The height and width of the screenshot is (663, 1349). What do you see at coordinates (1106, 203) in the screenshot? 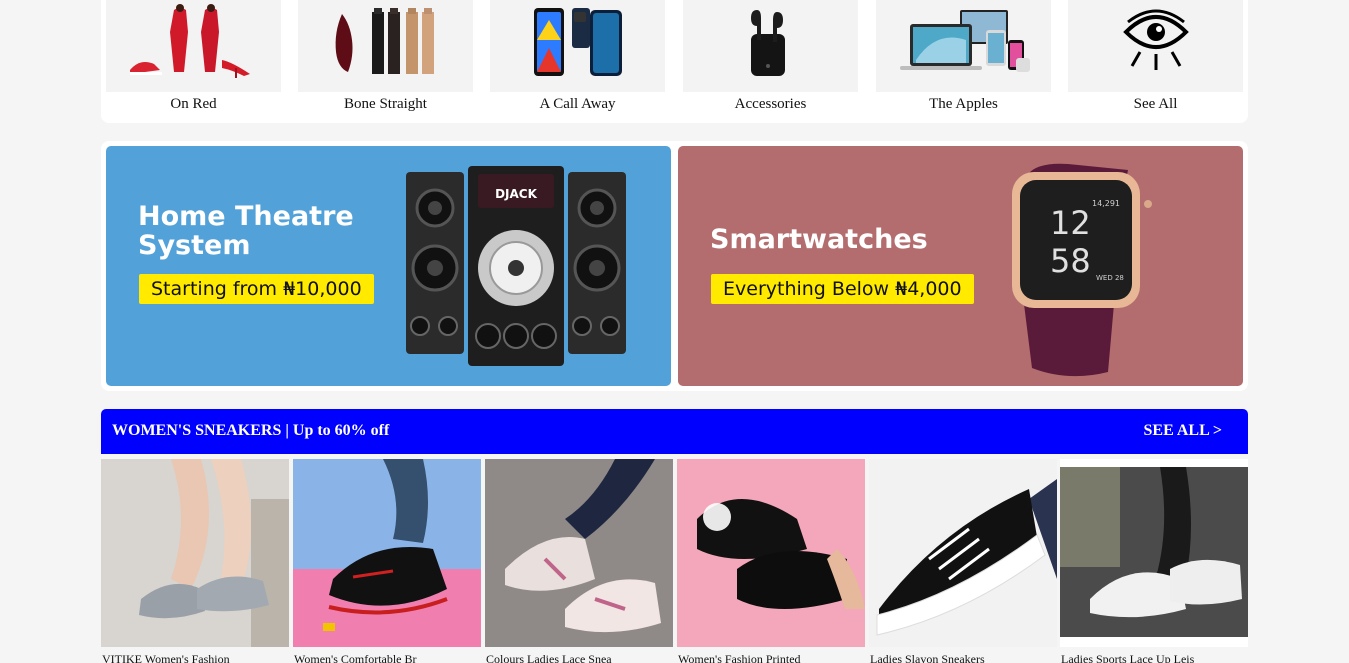
I see `watch-steps: 14,291` at bounding box center [1106, 203].